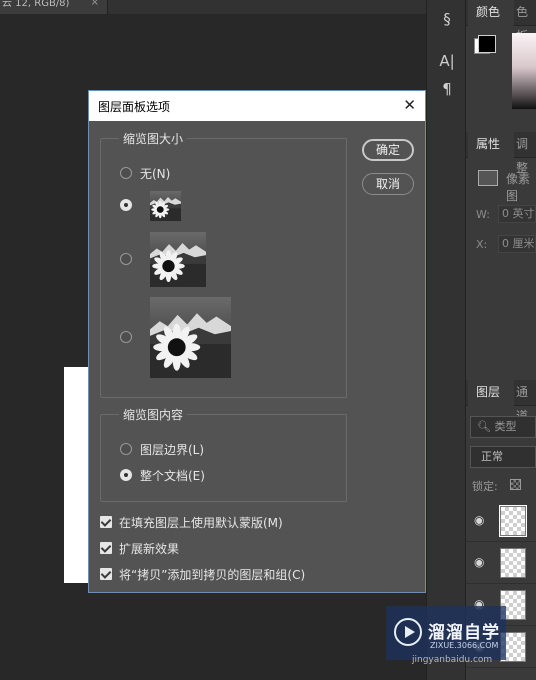 This screenshot has width=536, height=680. What do you see at coordinates (517, 244) in the screenshot?
I see `x-field: 0 厘米` at bounding box center [517, 244].